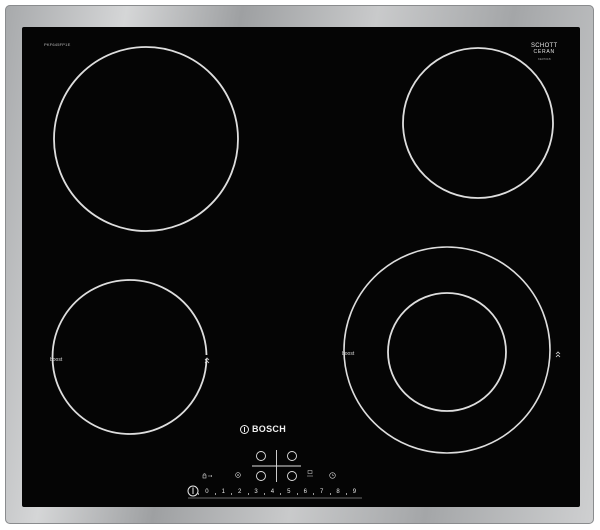 This screenshot has width=600, height=530. Describe the element at coordinates (56, 360) in the screenshot. I see `boost-label-front-left: boost` at that location.